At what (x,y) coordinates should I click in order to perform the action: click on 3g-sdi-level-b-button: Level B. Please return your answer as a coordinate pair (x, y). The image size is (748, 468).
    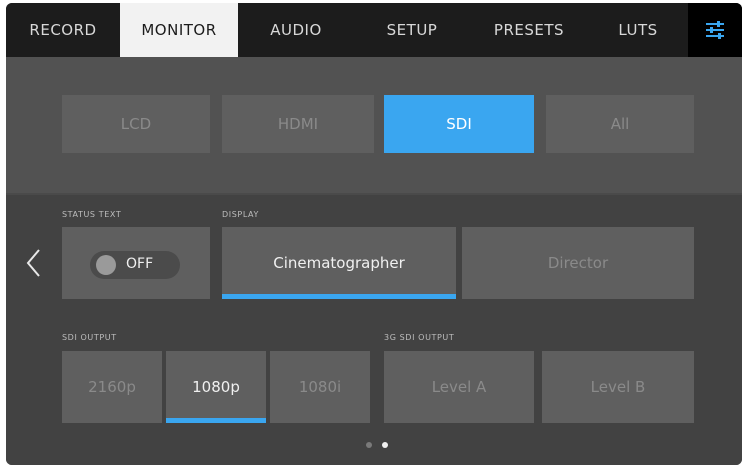
    Looking at the image, I should click on (618, 387).